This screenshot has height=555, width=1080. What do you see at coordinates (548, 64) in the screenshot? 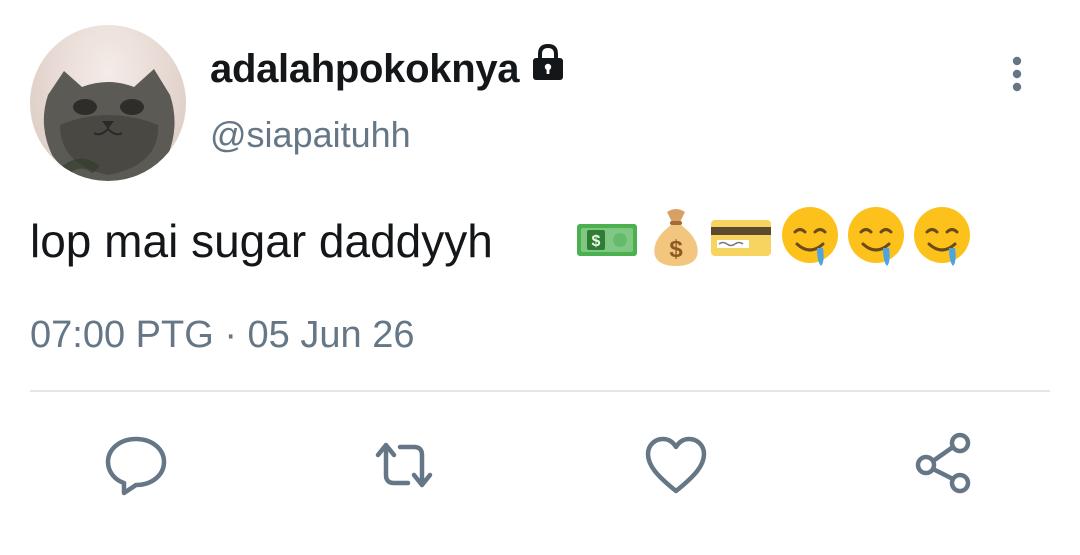
I see `lock-icon` at bounding box center [548, 64].